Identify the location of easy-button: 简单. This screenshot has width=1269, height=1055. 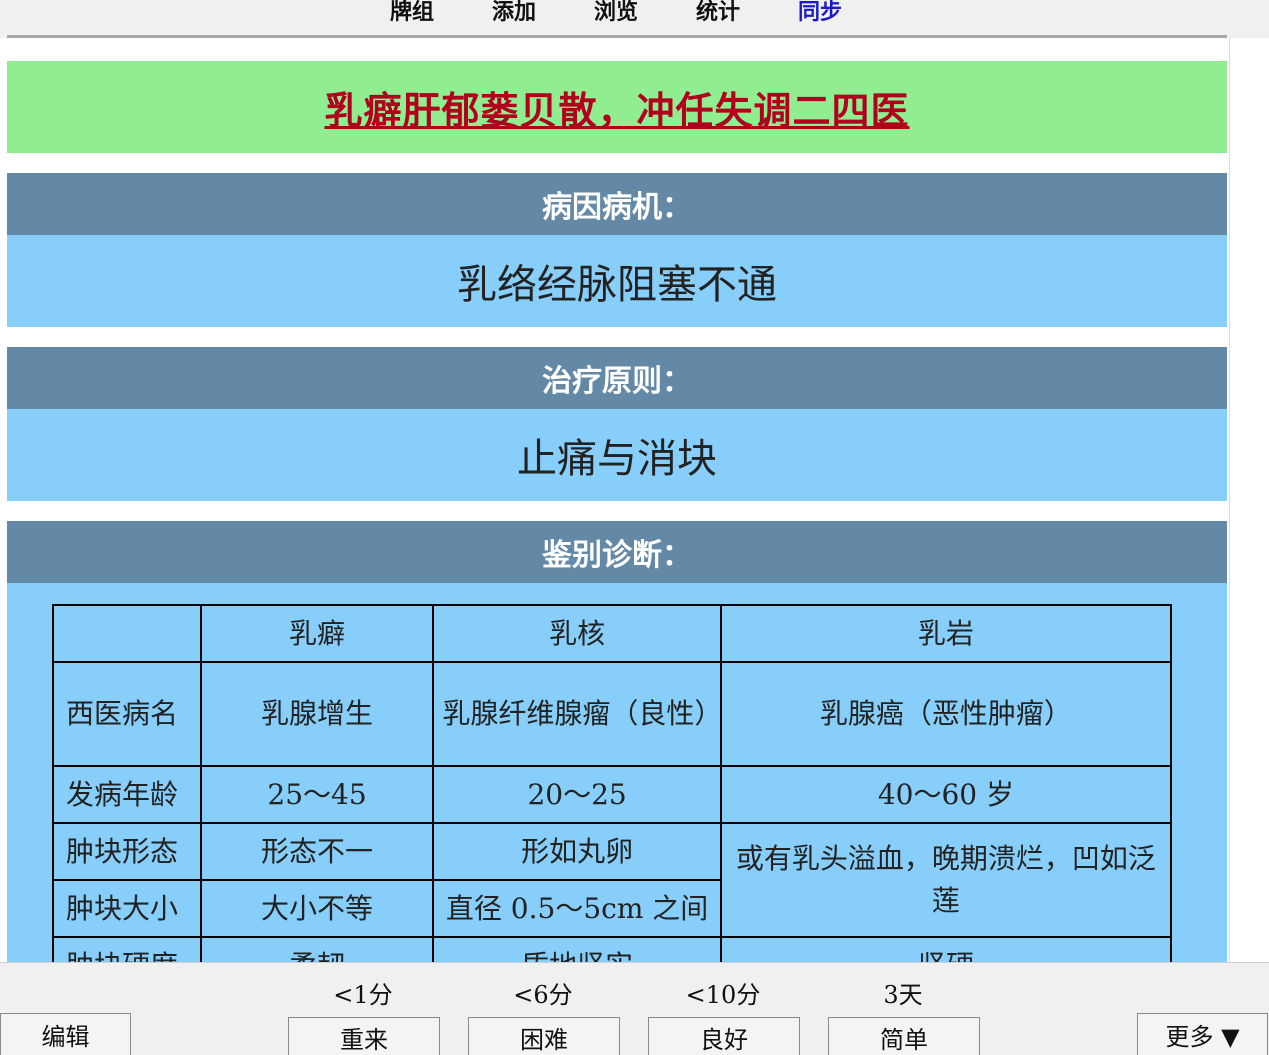
(904, 1036).